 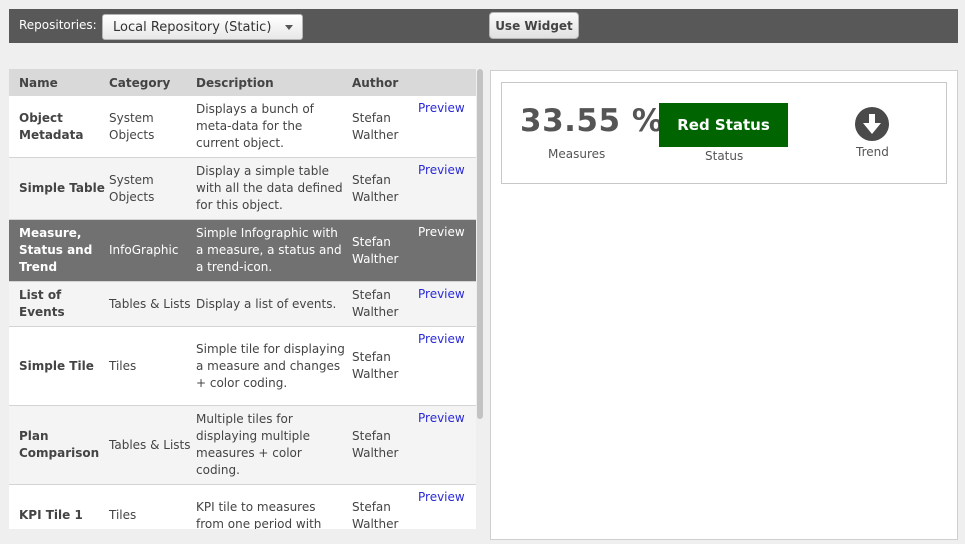 I want to click on use-widget-button: Use Widget, so click(x=534, y=25).